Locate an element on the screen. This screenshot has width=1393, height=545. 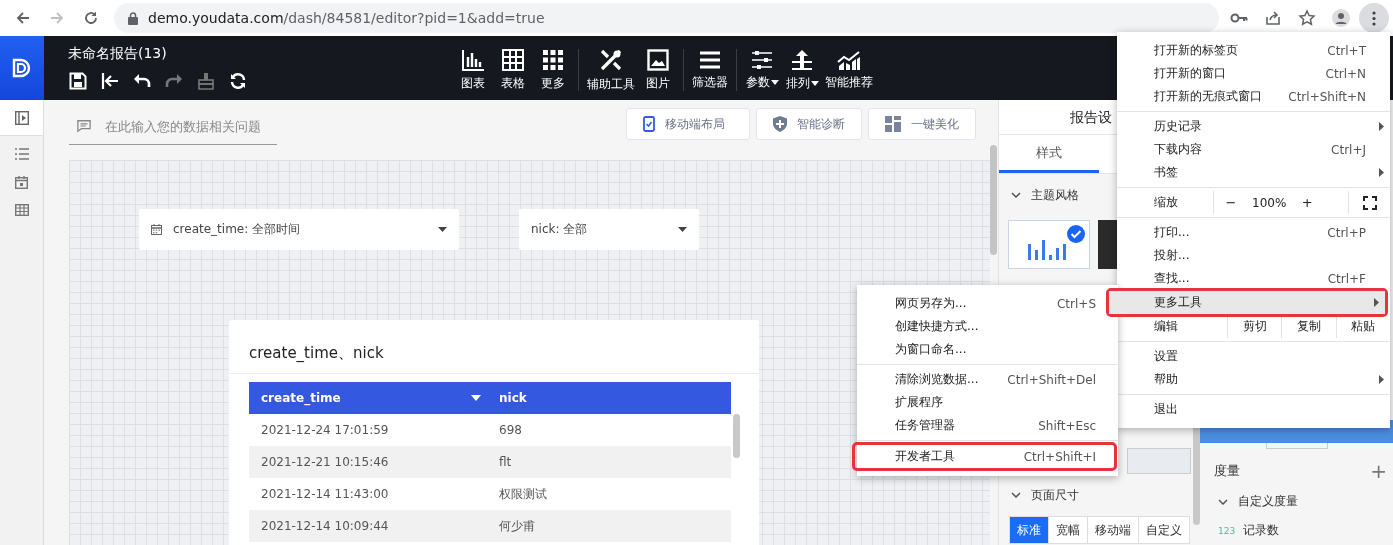
comment-icon is located at coordinates (84, 126).